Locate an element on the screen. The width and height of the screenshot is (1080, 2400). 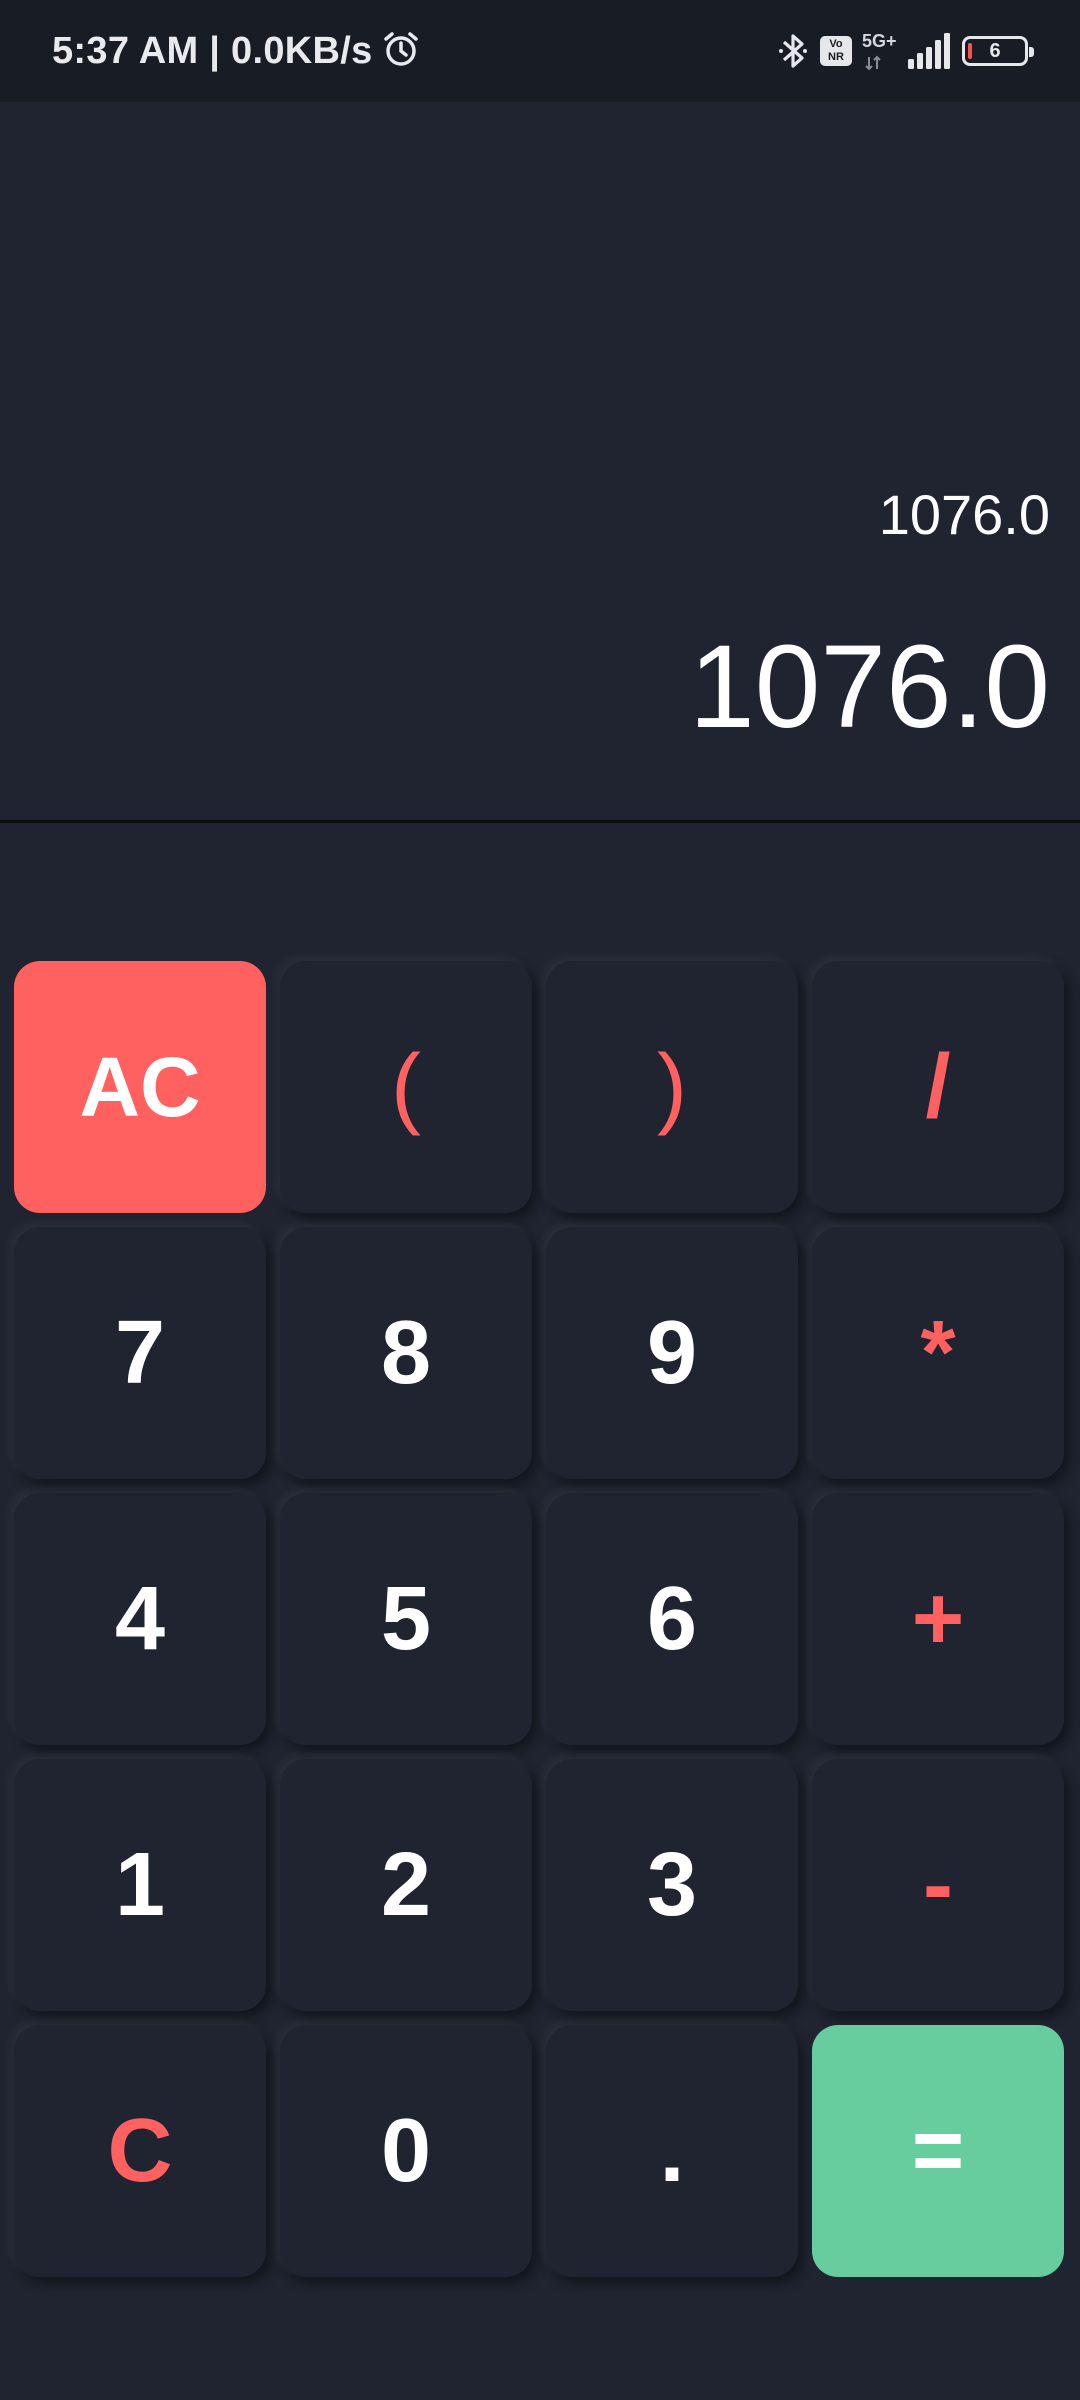
digit-9-button: 9 is located at coordinates (672, 1353).